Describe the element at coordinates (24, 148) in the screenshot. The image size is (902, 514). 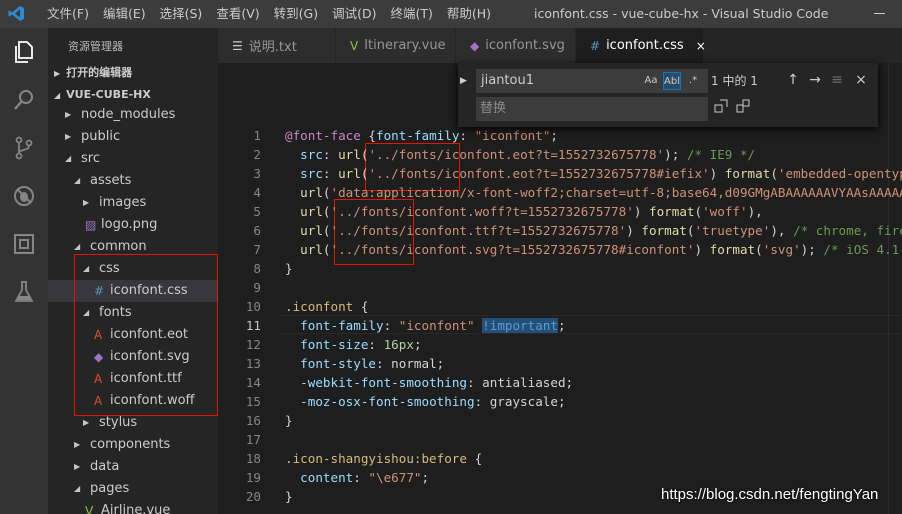
I see `source-control-icon` at that location.